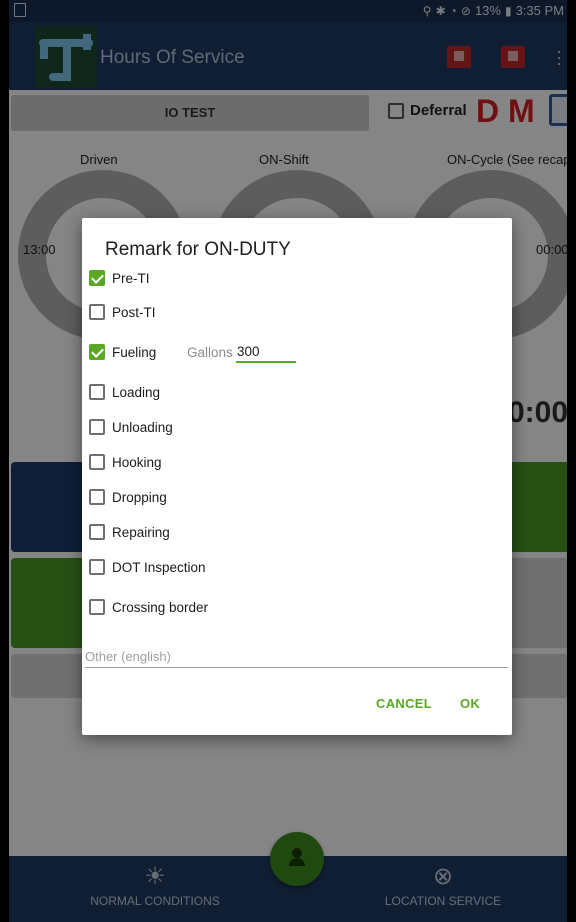  I want to click on option-crossing-border: Crossing border, so click(148, 607).